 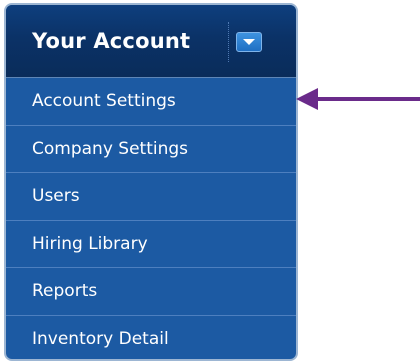 What do you see at coordinates (151, 244) in the screenshot?
I see `menu-item-hiring-library: Hiring Library` at bounding box center [151, 244].